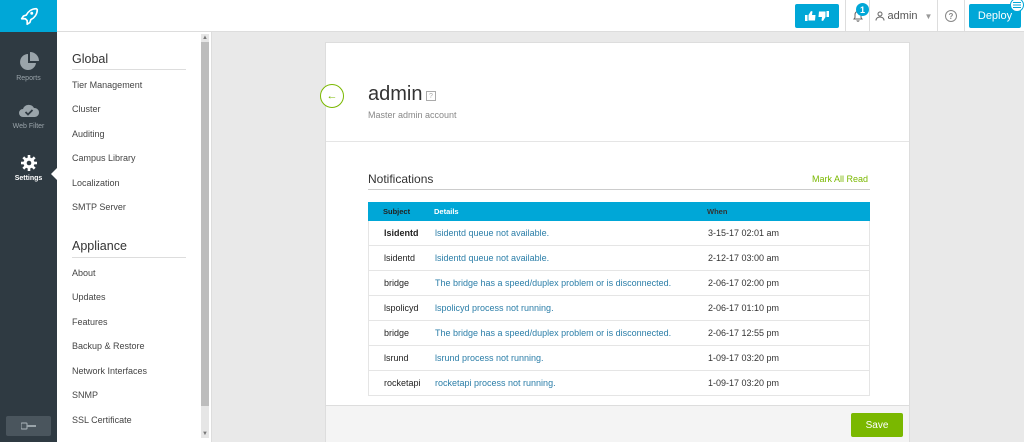 Image resolution: width=1024 pixels, height=442 pixels. What do you see at coordinates (555, 211) in the screenshot?
I see `column-header-details: Details` at bounding box center [555, 211].